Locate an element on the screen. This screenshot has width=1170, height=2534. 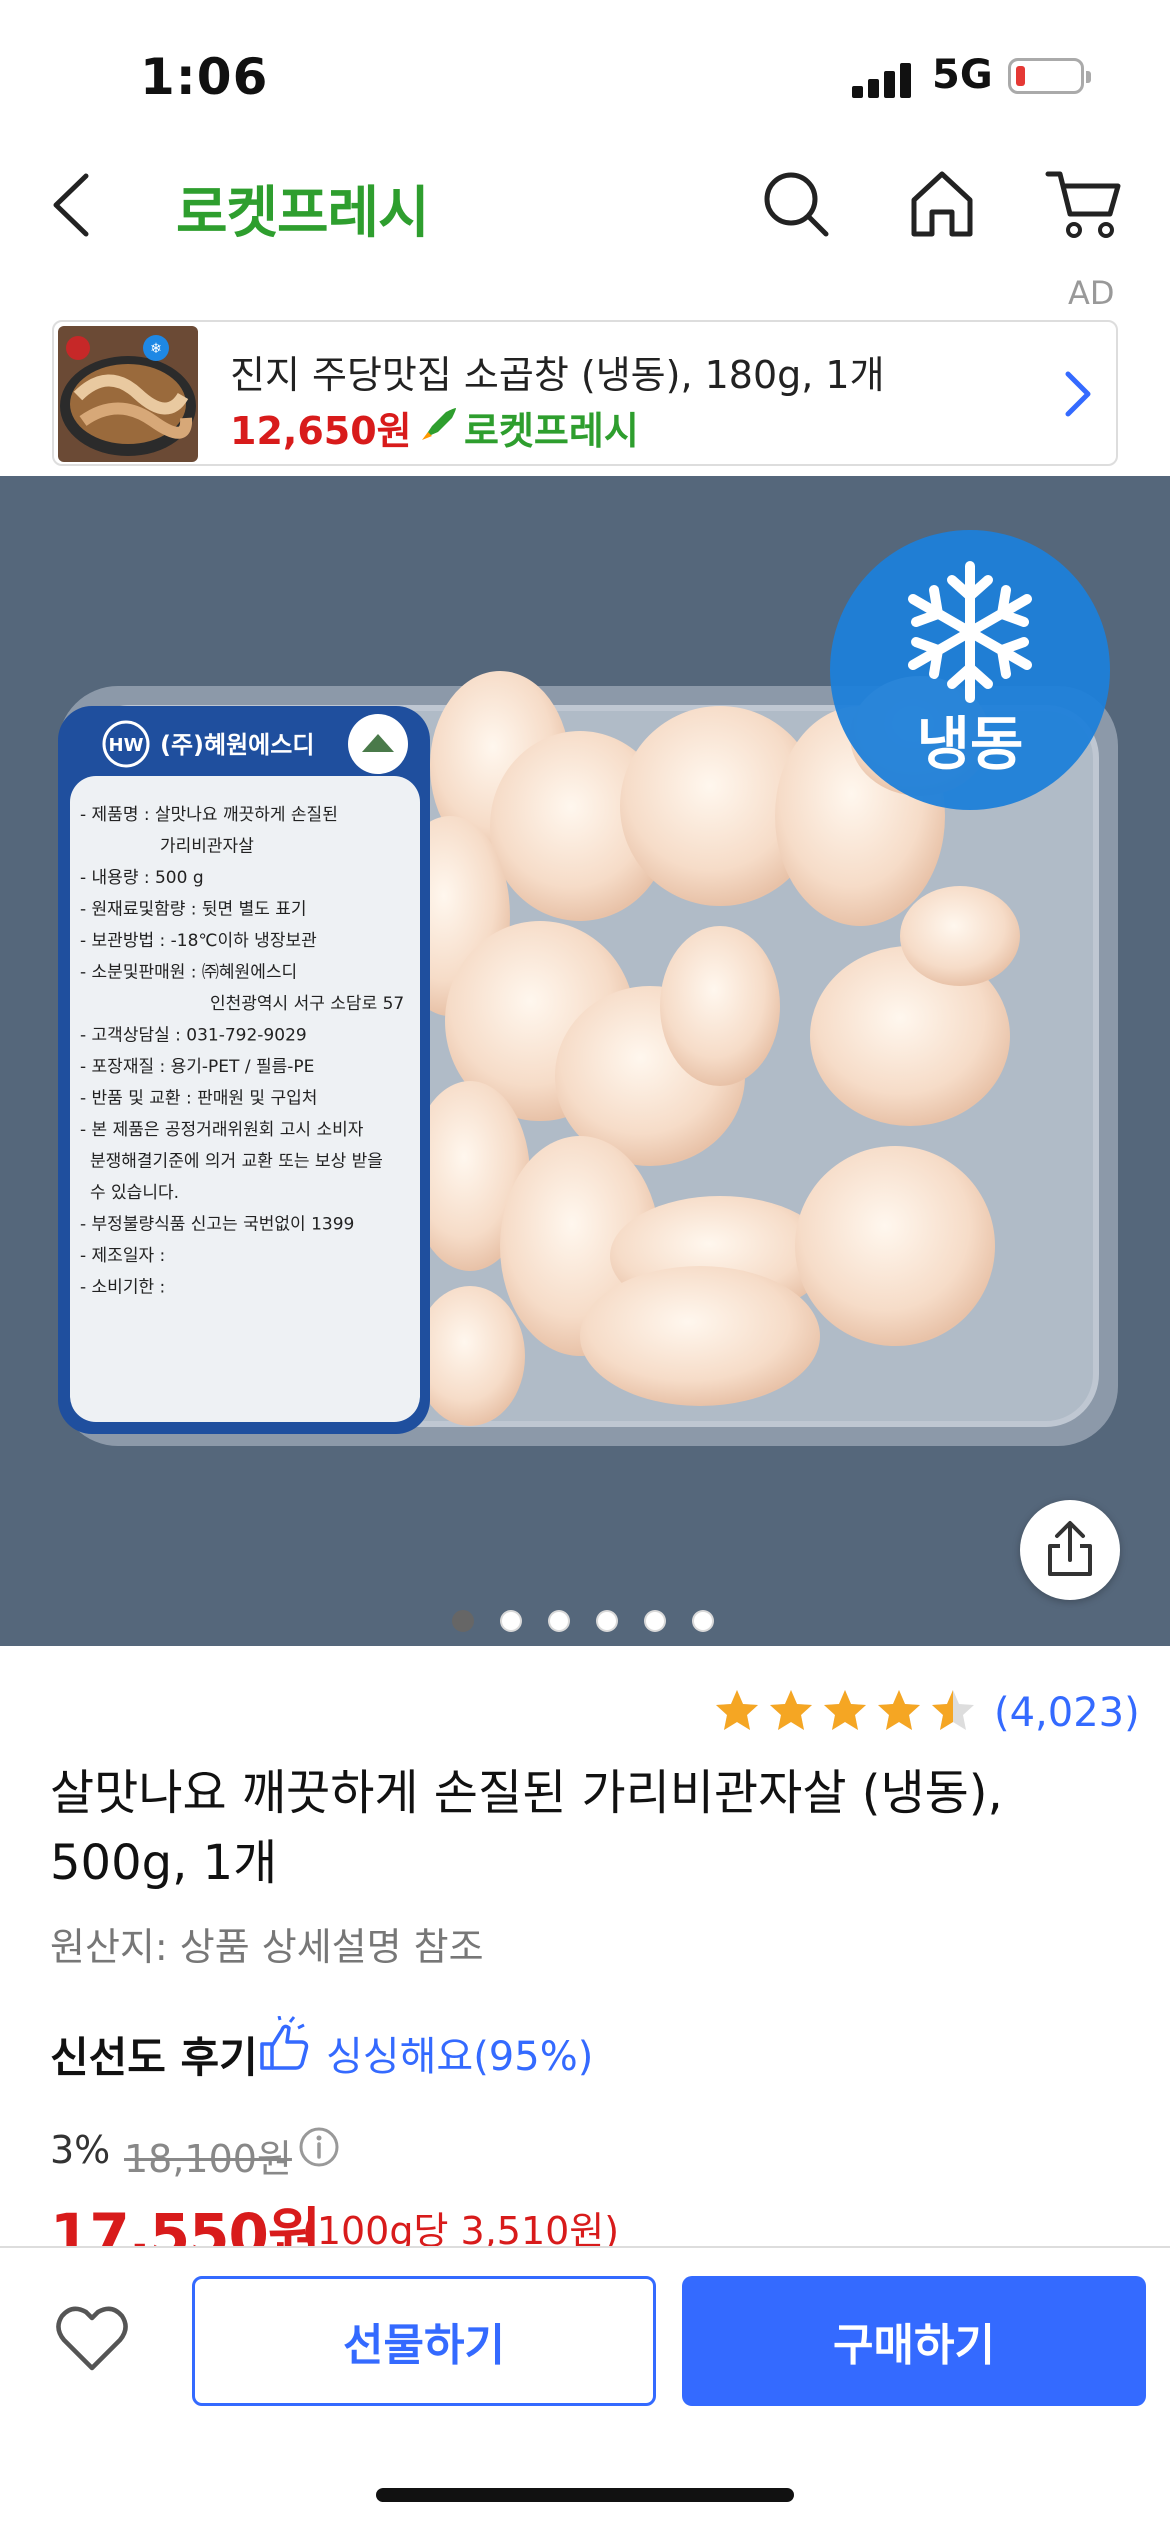
wishlist-button is located at coordinates (92, 2339).